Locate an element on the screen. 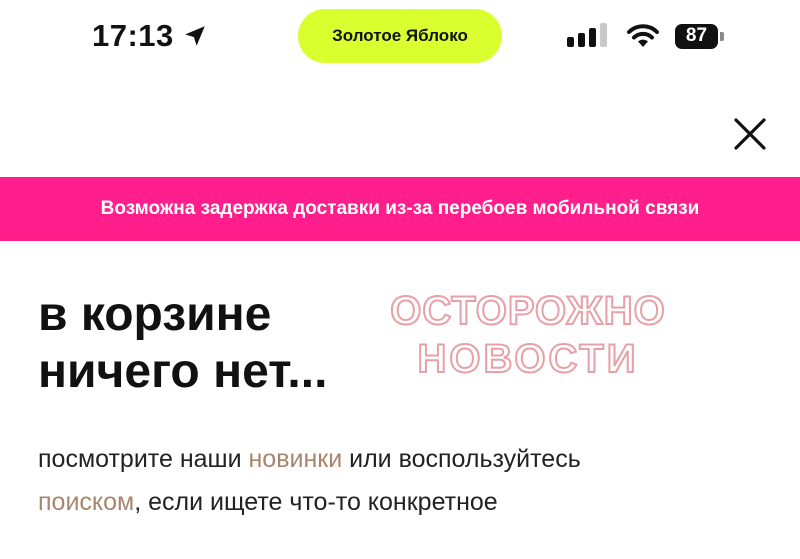 The height and width of the screenshot is (559, 800). new-arrivals-link: новинки is located at coordinates (296, 459).